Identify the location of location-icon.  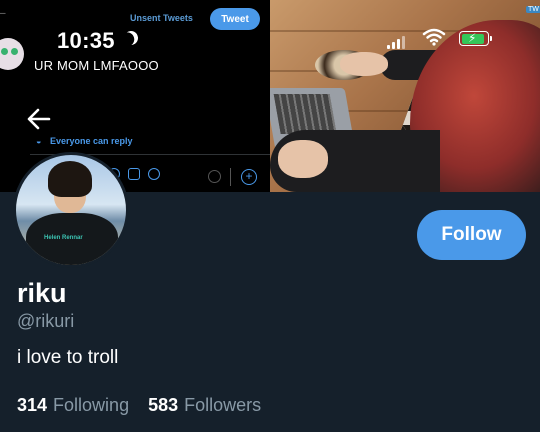
(154, 174).